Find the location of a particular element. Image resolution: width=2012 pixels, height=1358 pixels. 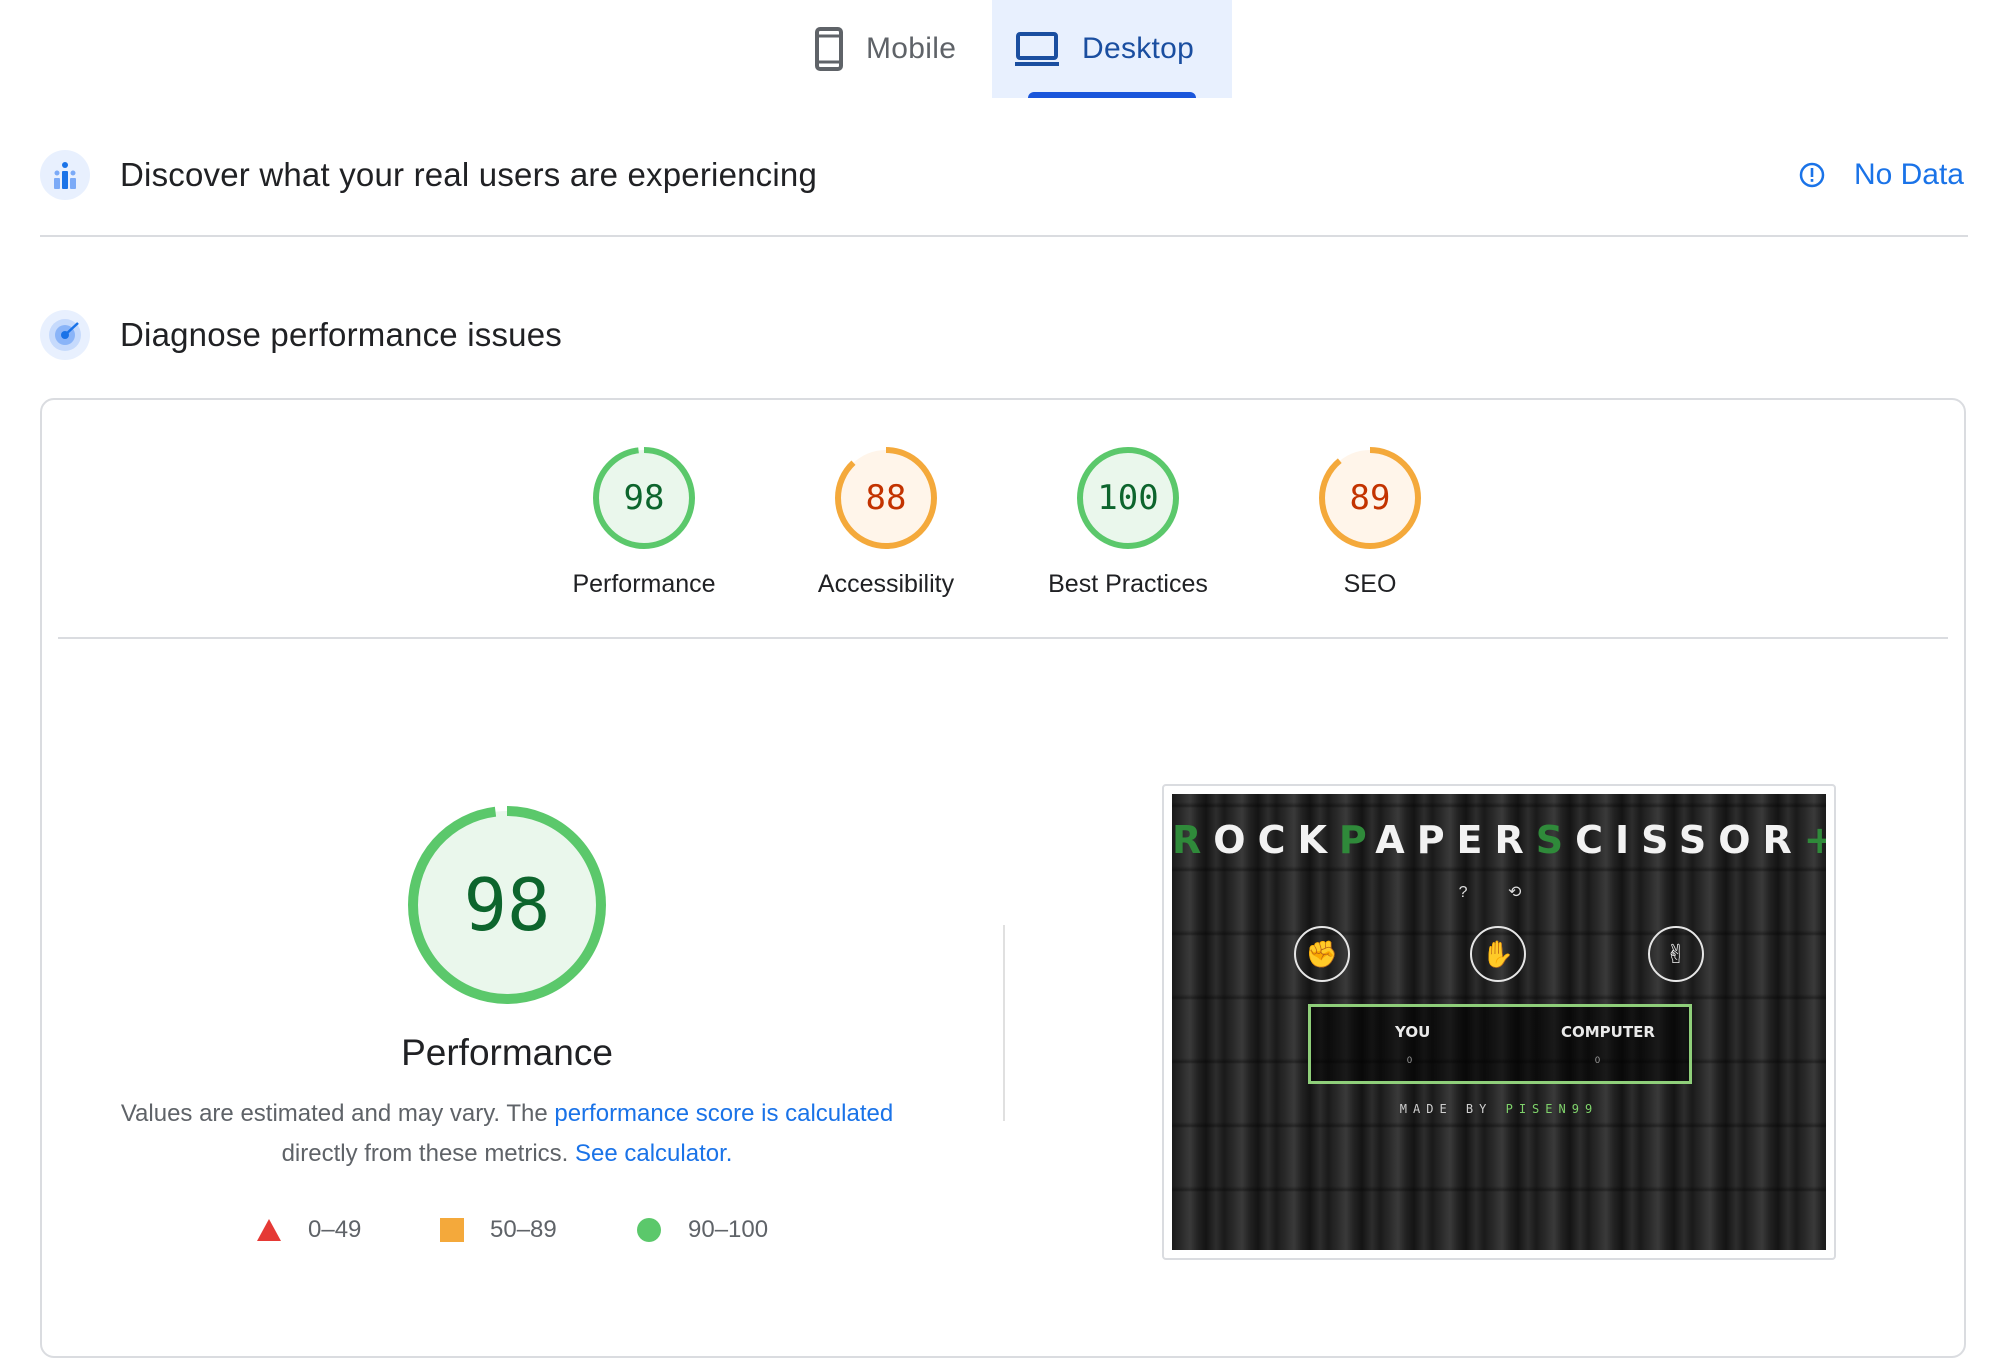

legend-label: 50–89 is located at coordinates (523, 1229).